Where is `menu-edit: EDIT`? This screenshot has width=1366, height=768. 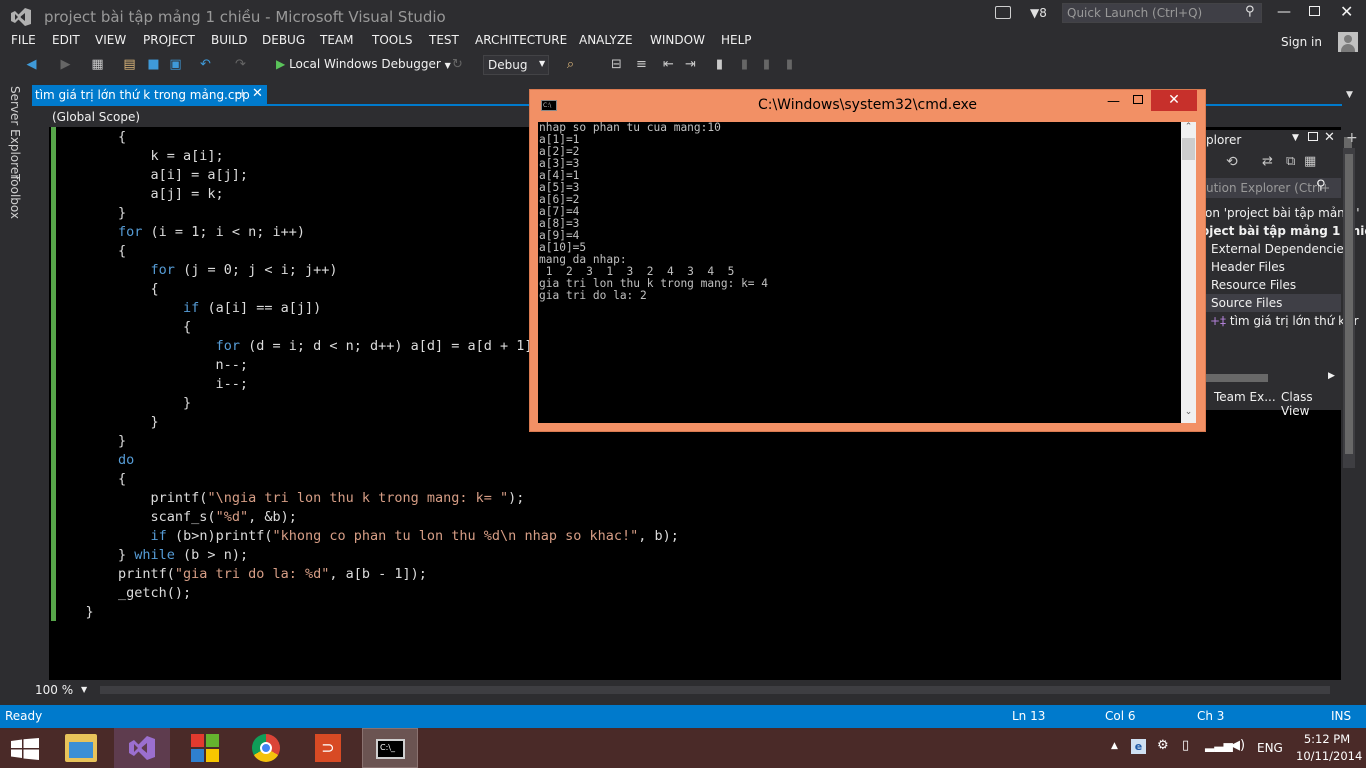 menu-edit: EDIT is located at coordinates (66, 40).